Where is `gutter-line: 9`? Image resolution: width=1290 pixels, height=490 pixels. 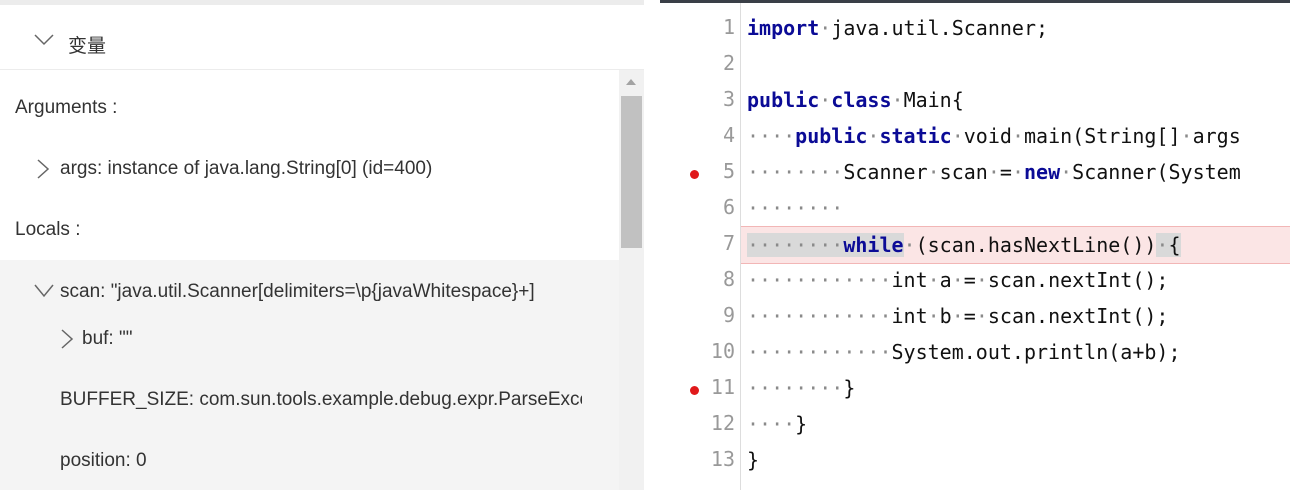
gutter-line: 9 is located at coordinates (700, 316).